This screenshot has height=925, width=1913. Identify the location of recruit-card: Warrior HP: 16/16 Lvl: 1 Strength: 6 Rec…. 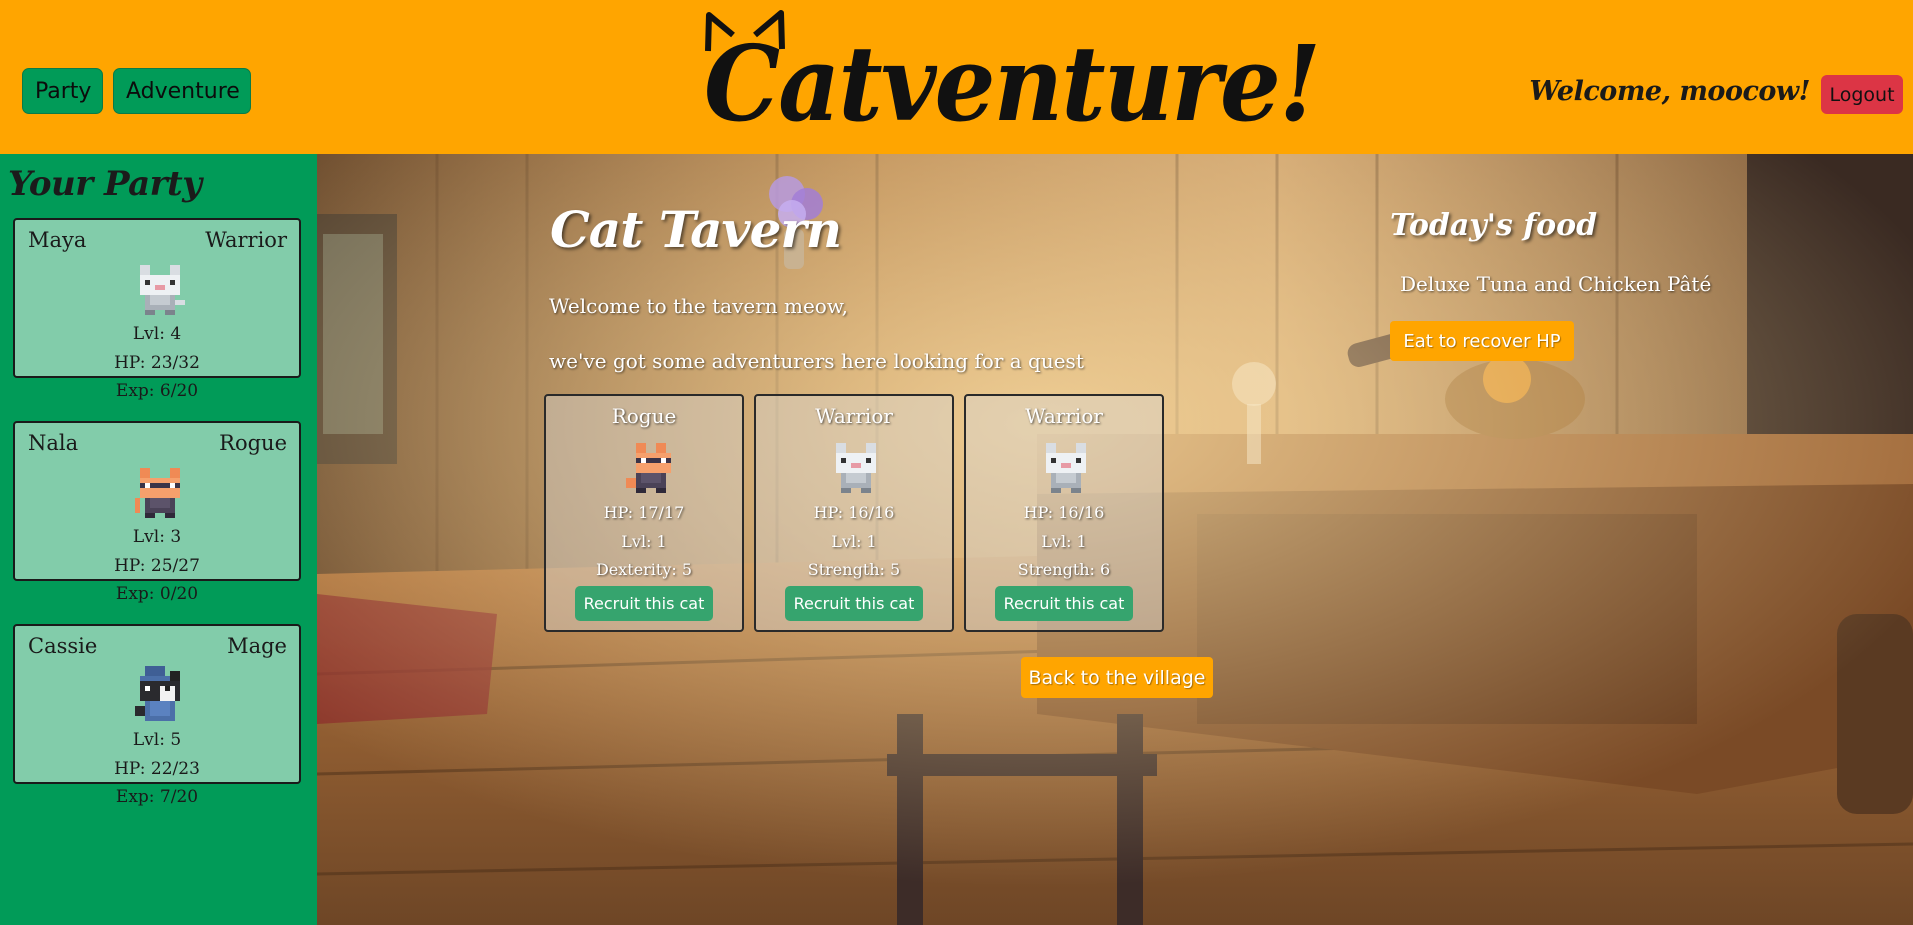
(1064, 513).